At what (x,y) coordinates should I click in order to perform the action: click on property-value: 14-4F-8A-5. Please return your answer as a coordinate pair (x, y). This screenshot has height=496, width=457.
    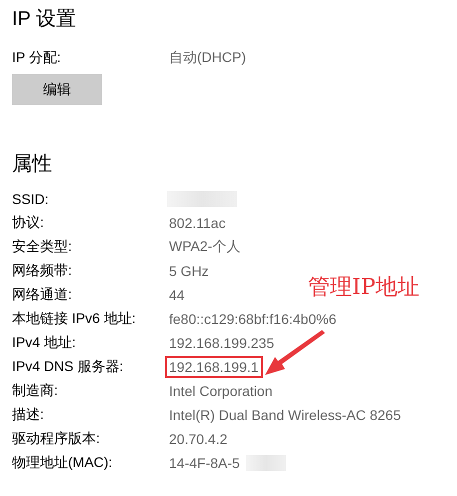
    Looking at the image, I should click on (204, 463).